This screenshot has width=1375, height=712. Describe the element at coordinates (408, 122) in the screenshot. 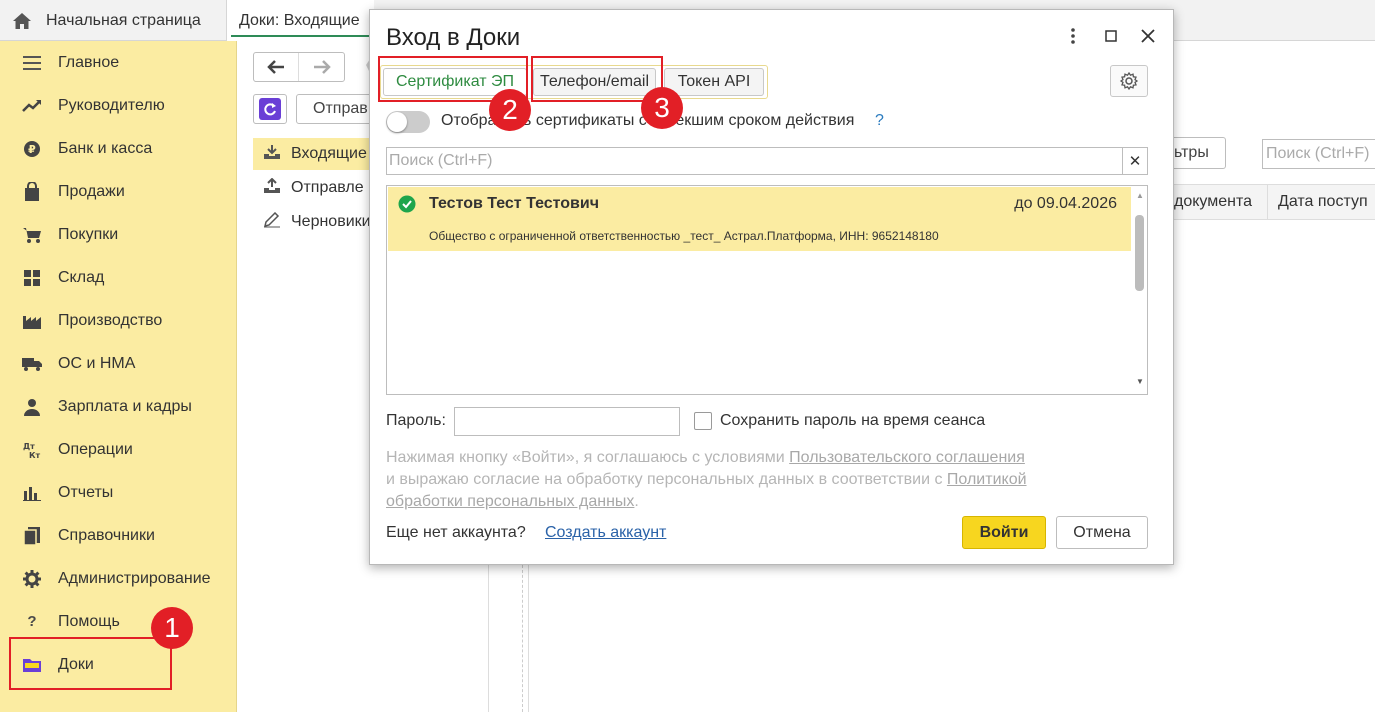

I see `show-expired-toggle` at that location.